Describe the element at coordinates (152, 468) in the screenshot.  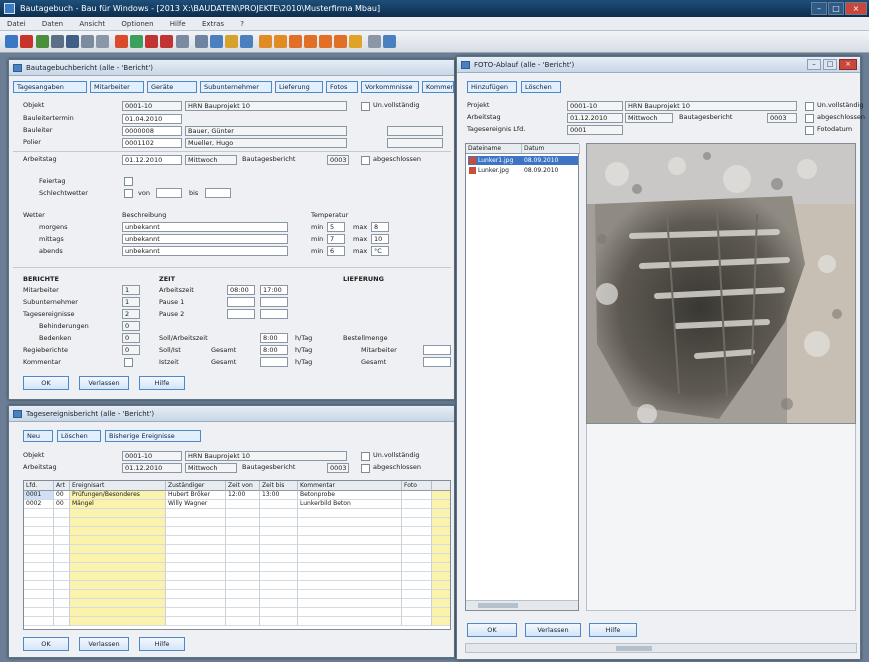
I see `arbeitstag-field: 01.12.2010` at that location.